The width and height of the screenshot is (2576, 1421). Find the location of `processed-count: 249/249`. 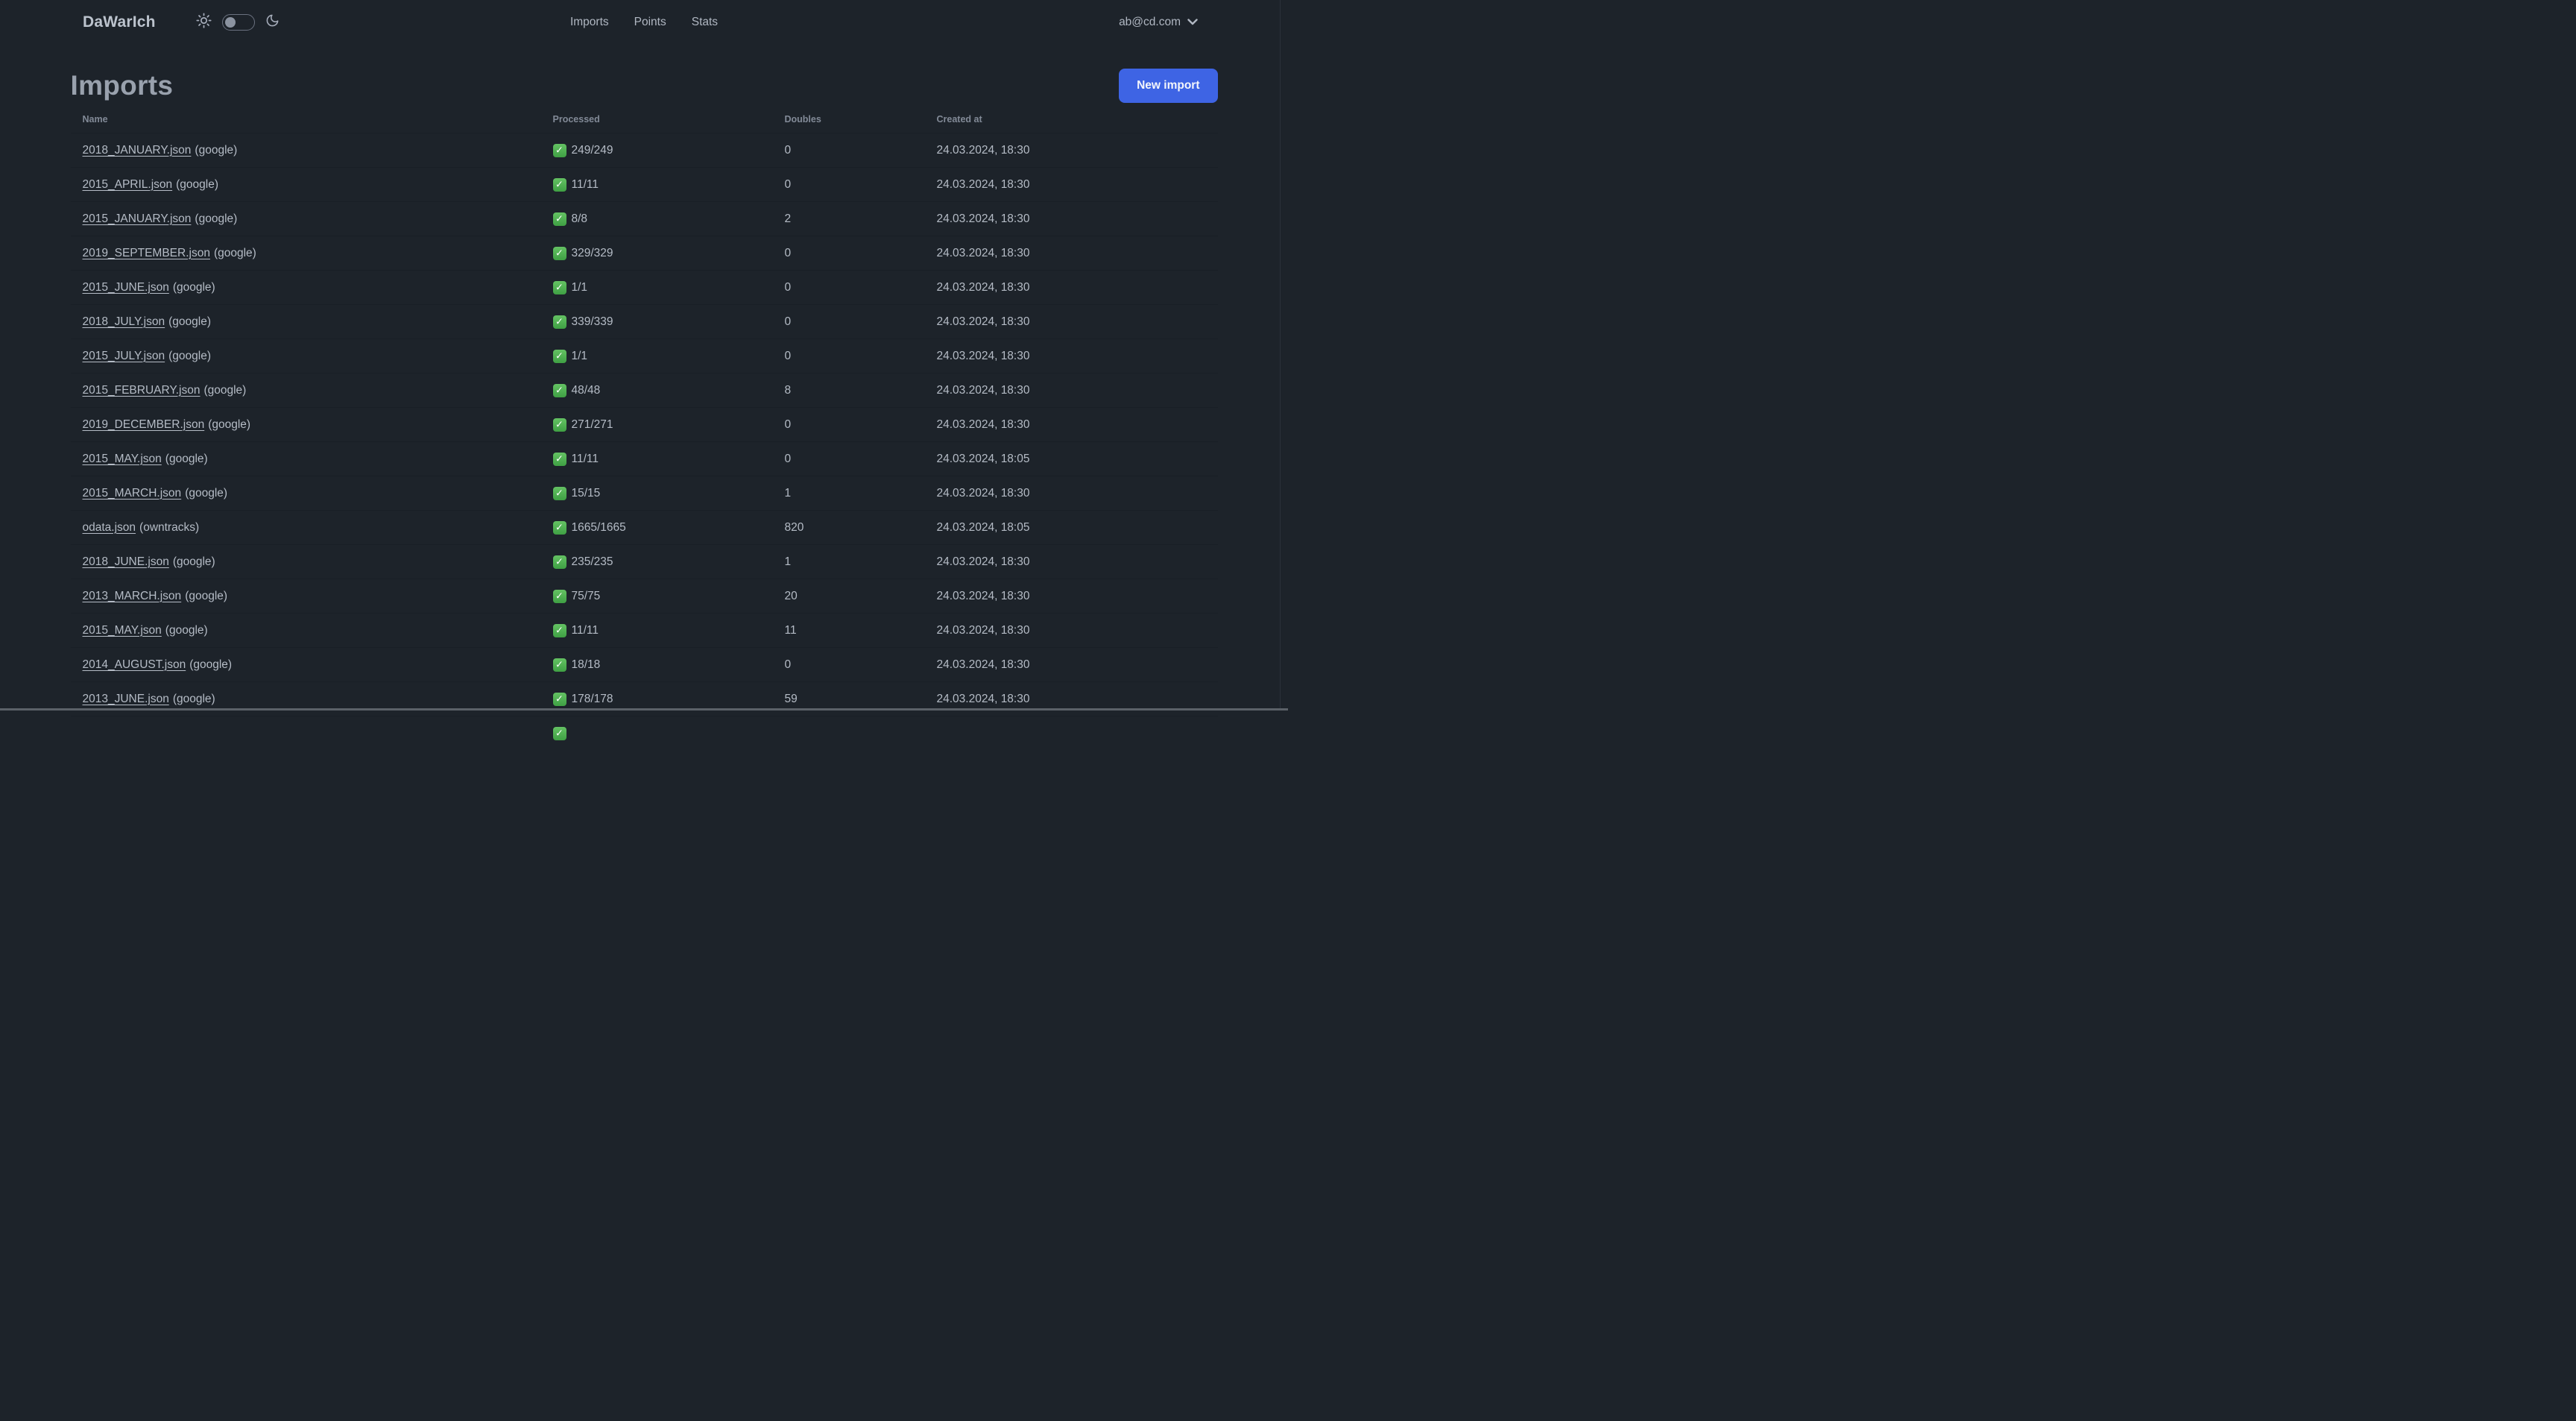

processed-count: 249/249 is located at coordinates (592, 150).